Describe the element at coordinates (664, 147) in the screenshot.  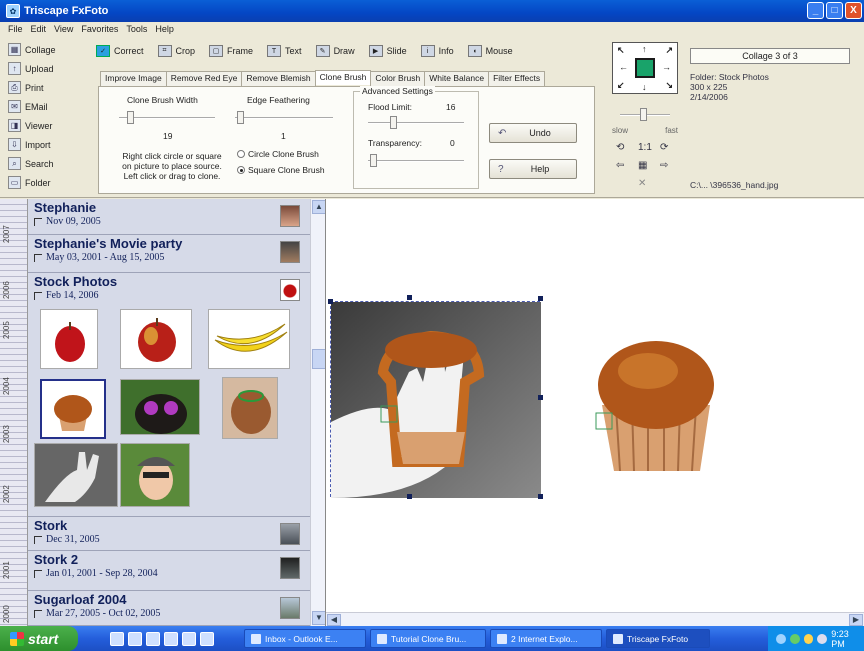
I see `rotate-right-icon: ⟳` at that location.